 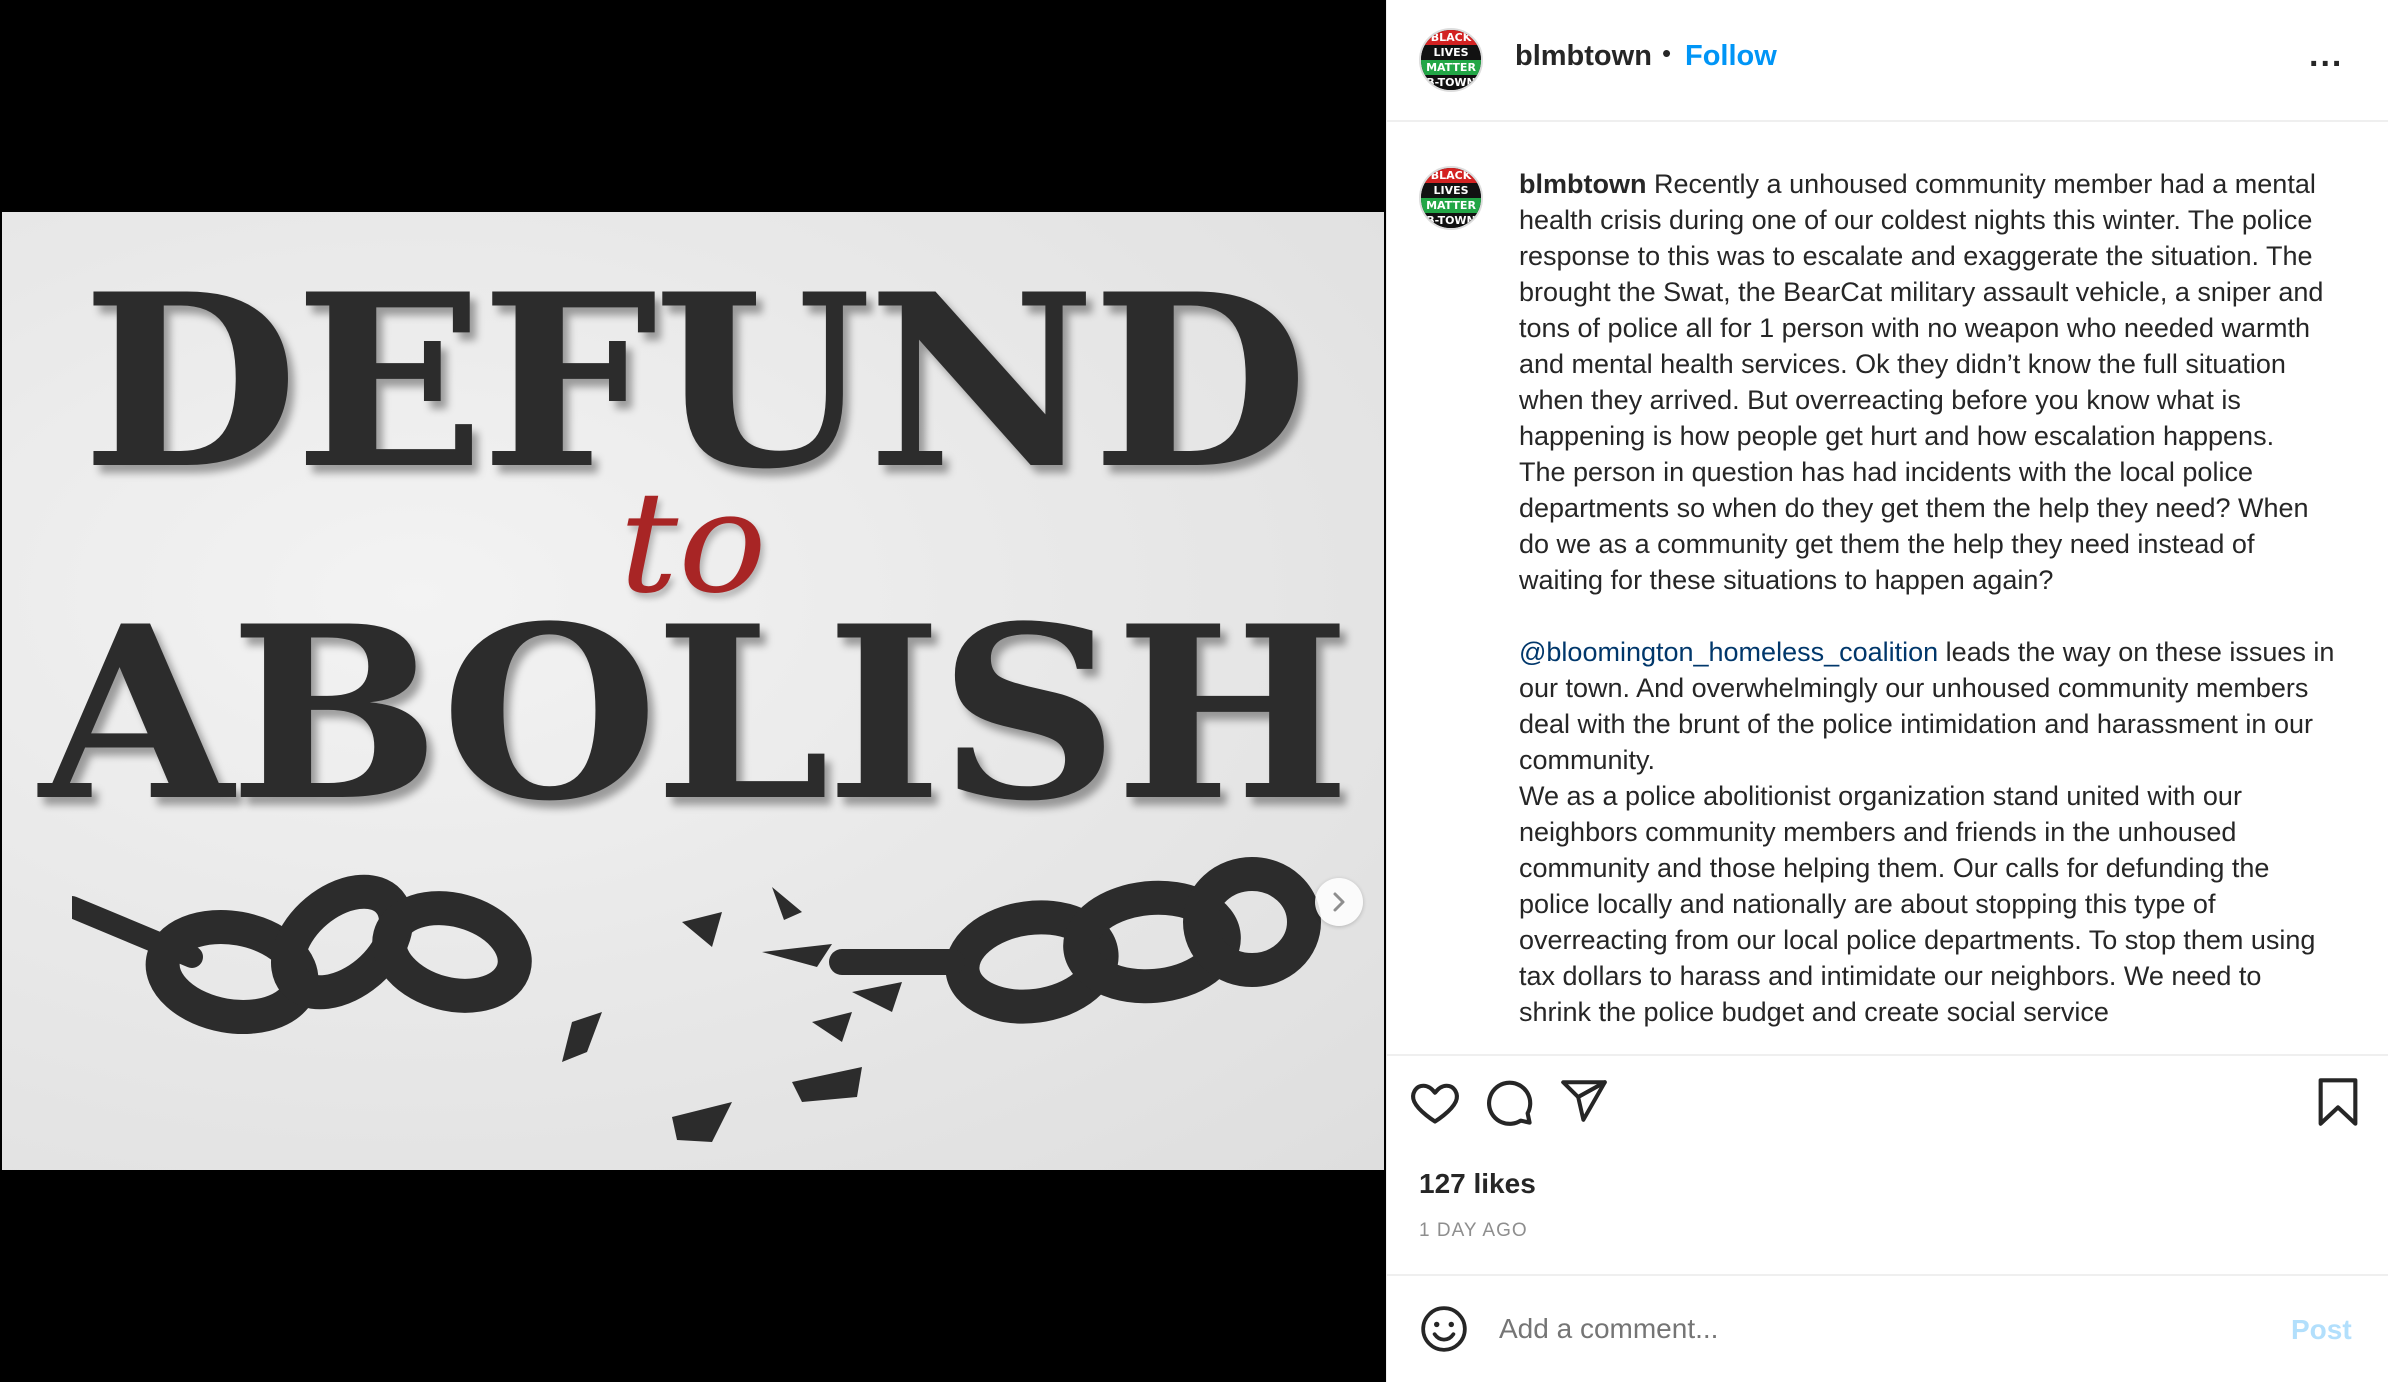 I want to click on comment-bar: Post, so click(x=1887, y=1329).